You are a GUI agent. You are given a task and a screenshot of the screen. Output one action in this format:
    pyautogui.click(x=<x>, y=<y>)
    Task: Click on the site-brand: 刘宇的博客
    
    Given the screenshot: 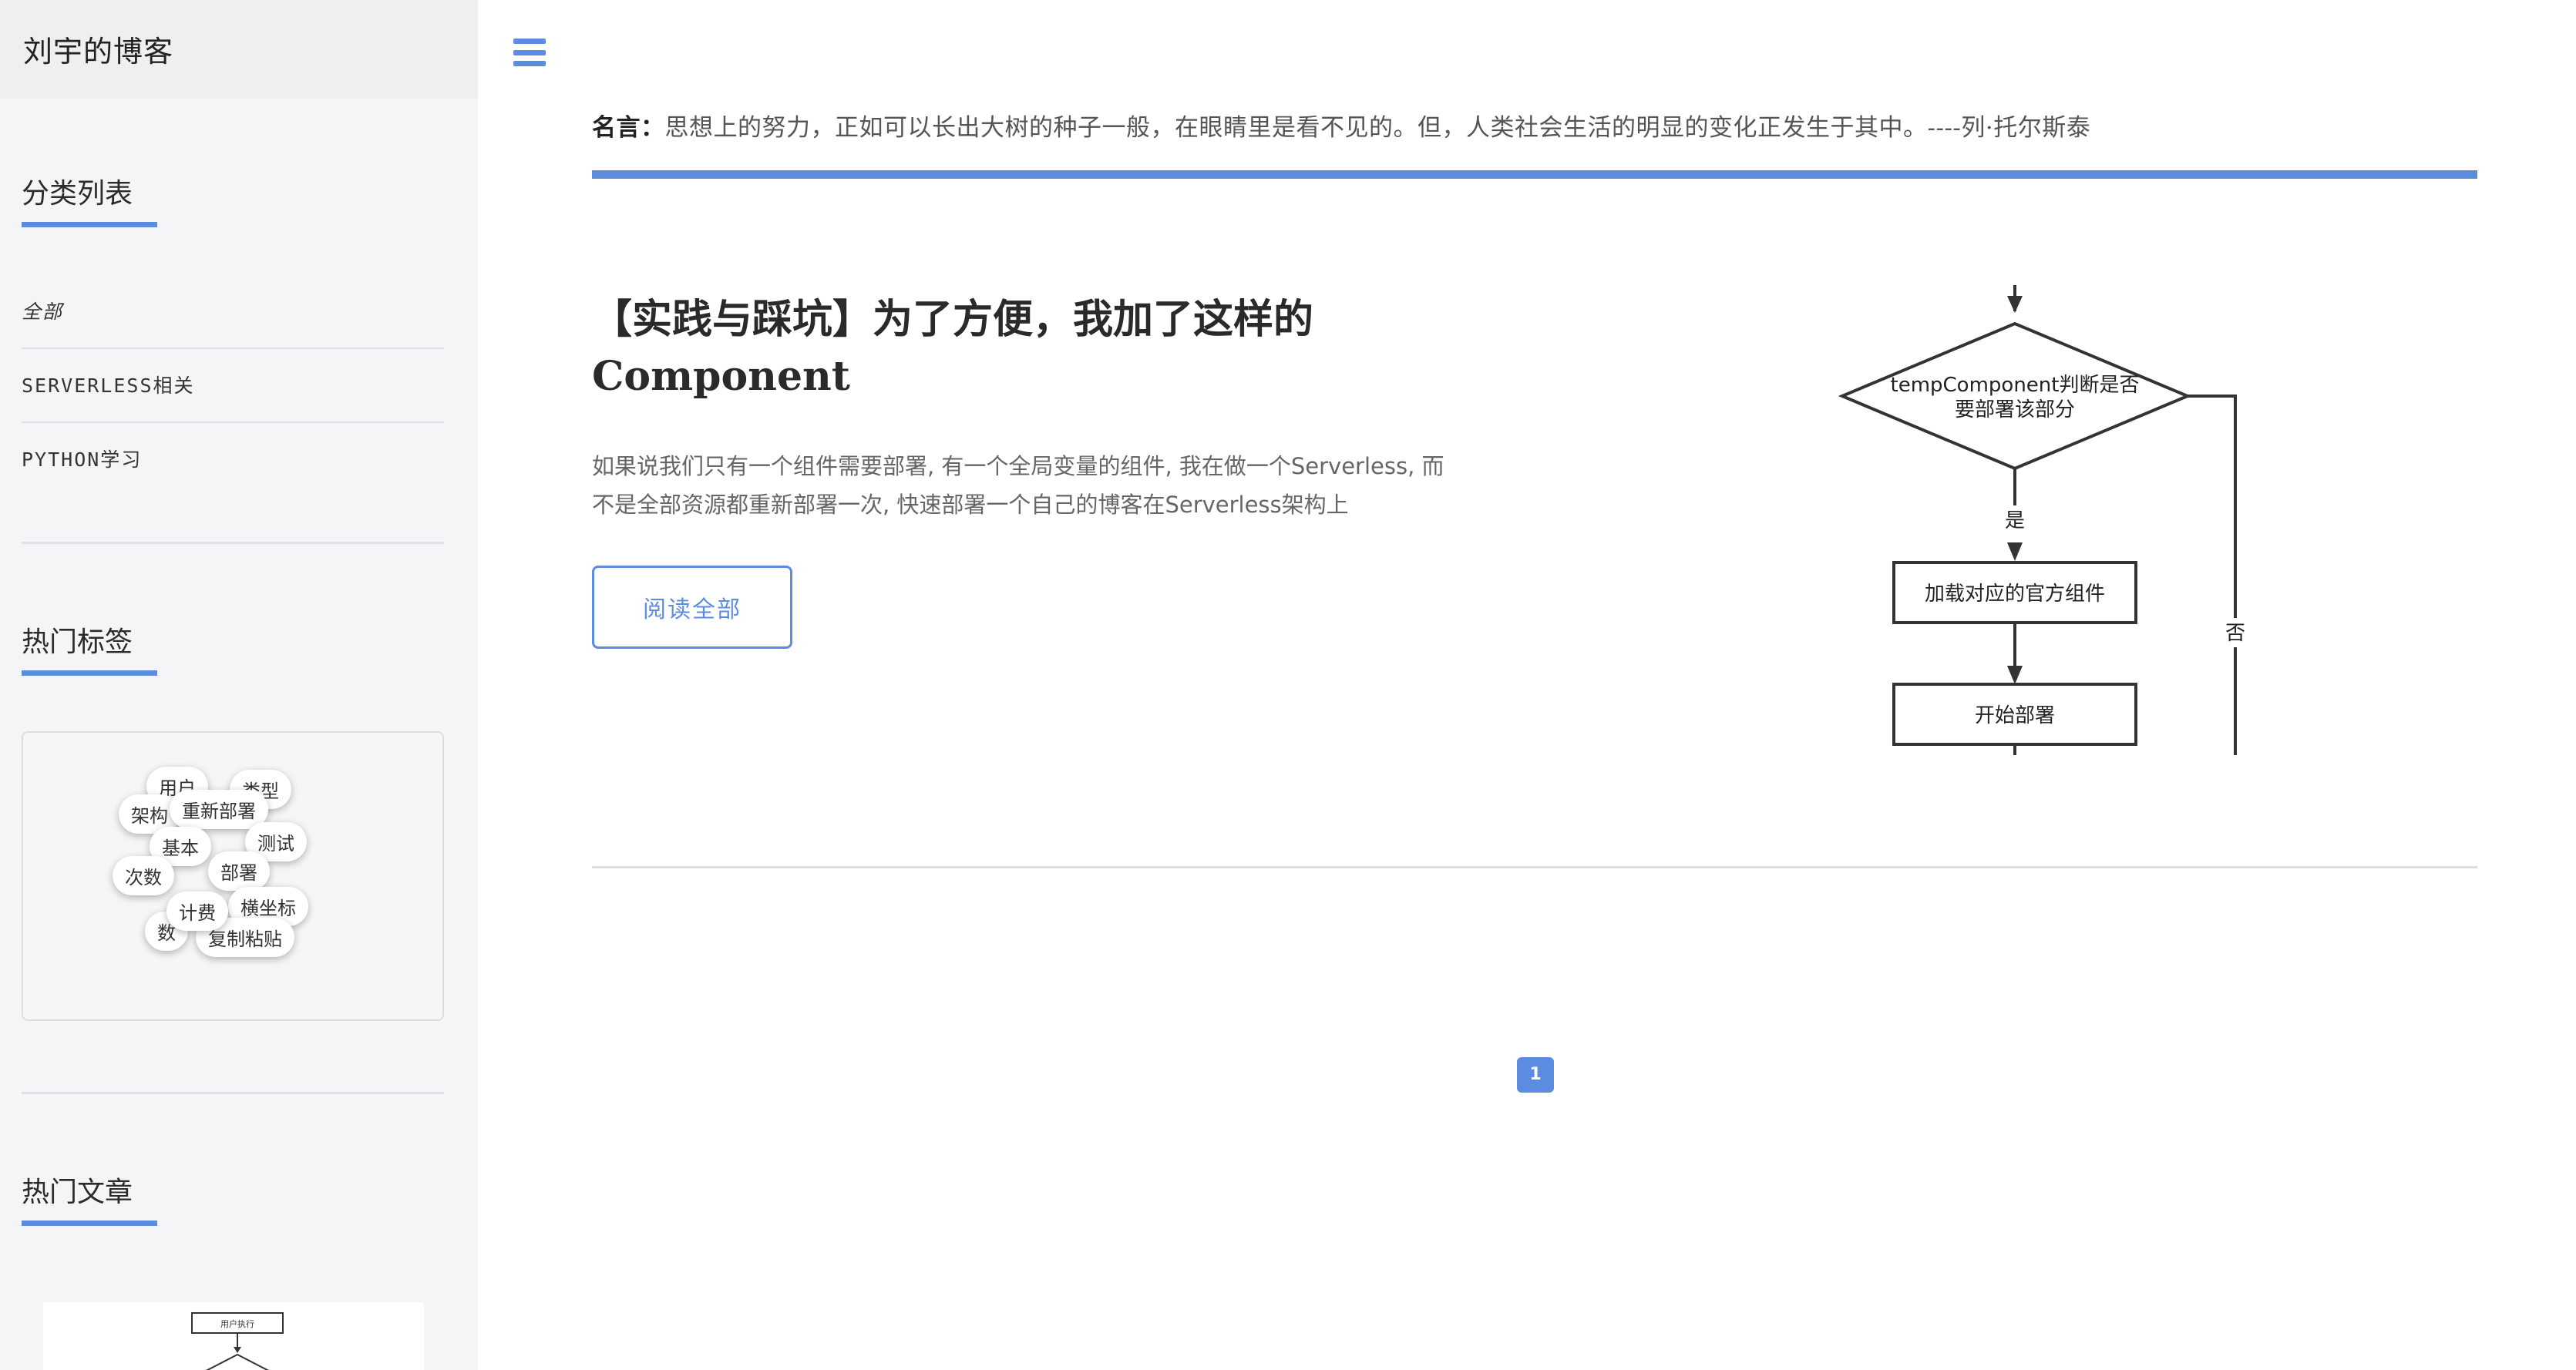 What is the action you would take?
    pyautogui.click(x=239, y=50)
    